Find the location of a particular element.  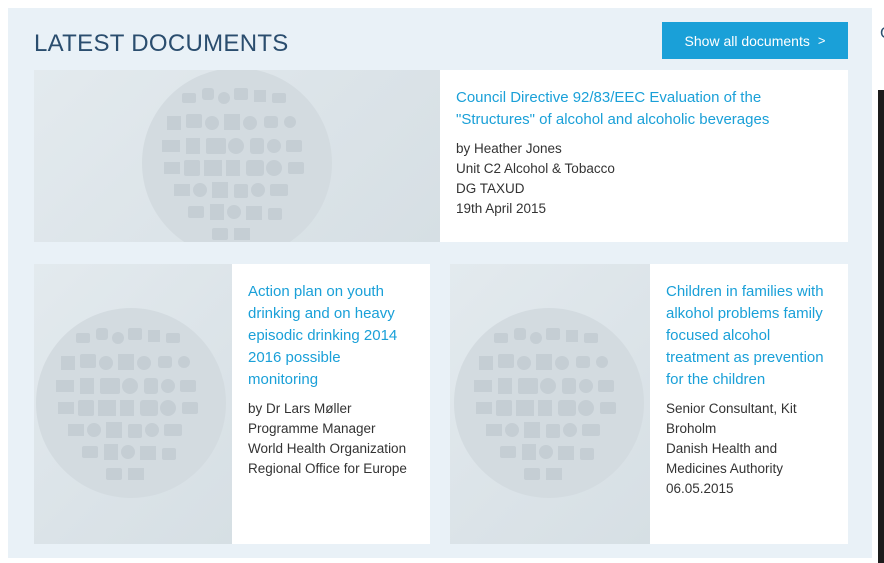

document-org-3: Danish Health and Medicines Authority is located at coordinates (725, 458).